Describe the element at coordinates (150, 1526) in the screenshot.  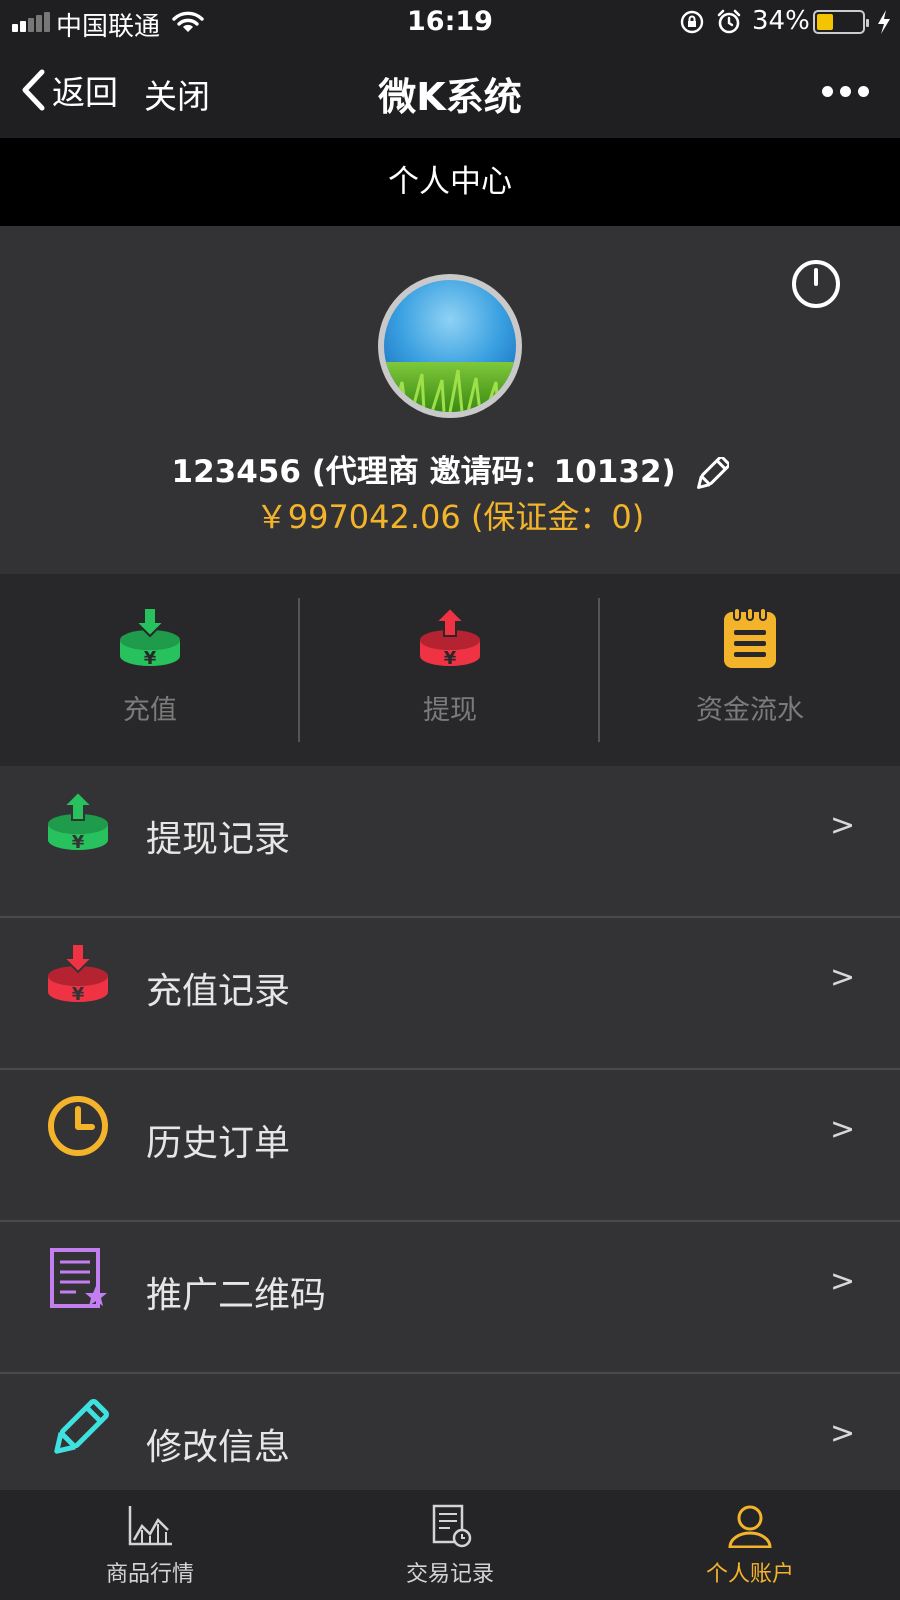
I see `chart-icon` at that location.